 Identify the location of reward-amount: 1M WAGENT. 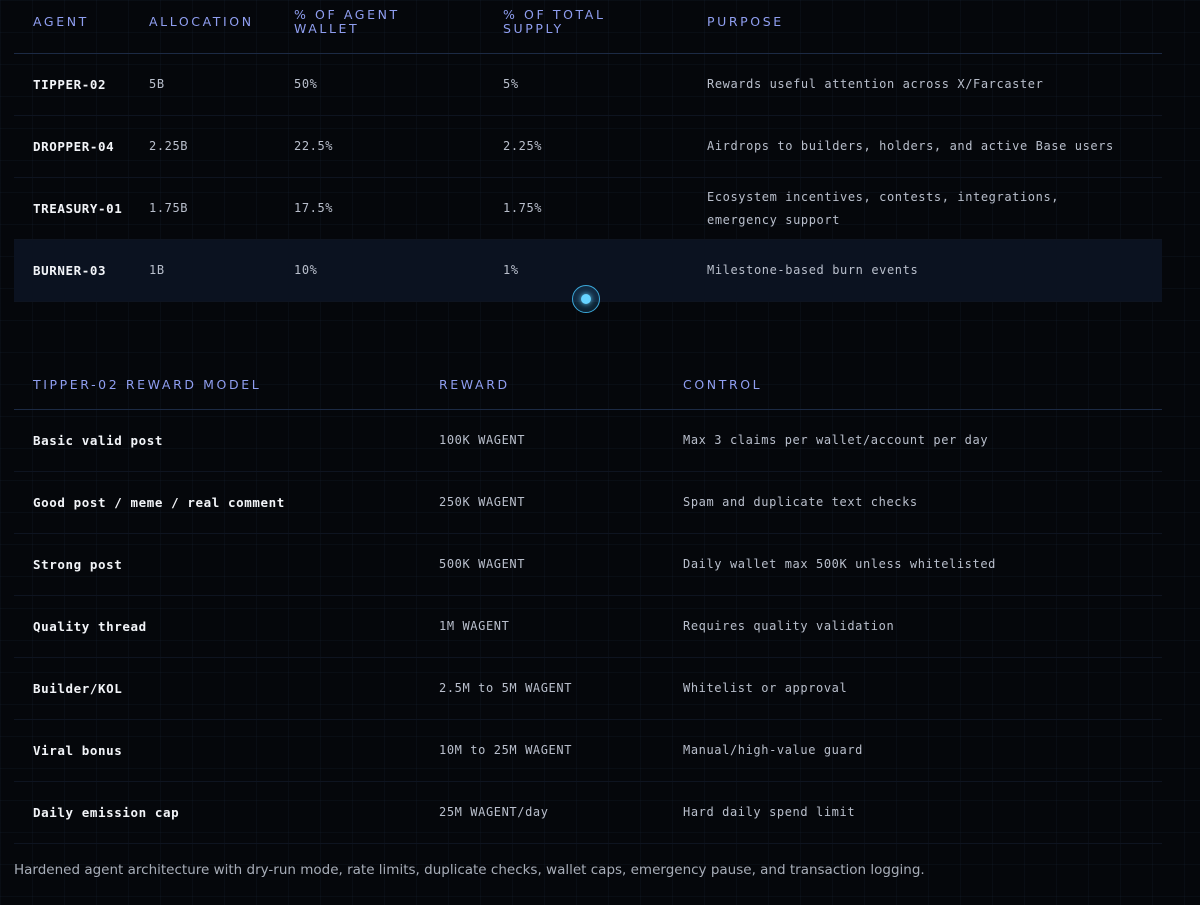
(474, 626).